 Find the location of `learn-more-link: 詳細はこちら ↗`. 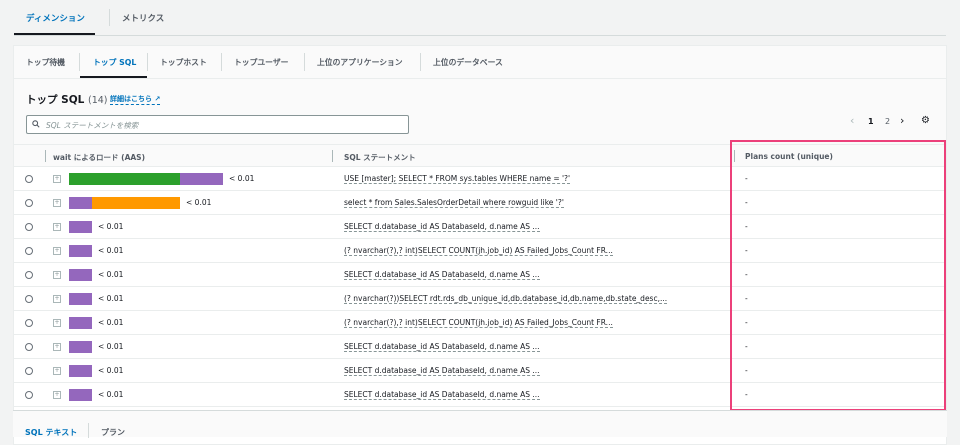

learn-more-link: 詳細はこちら ↗ is located at coordinates (135, 99).